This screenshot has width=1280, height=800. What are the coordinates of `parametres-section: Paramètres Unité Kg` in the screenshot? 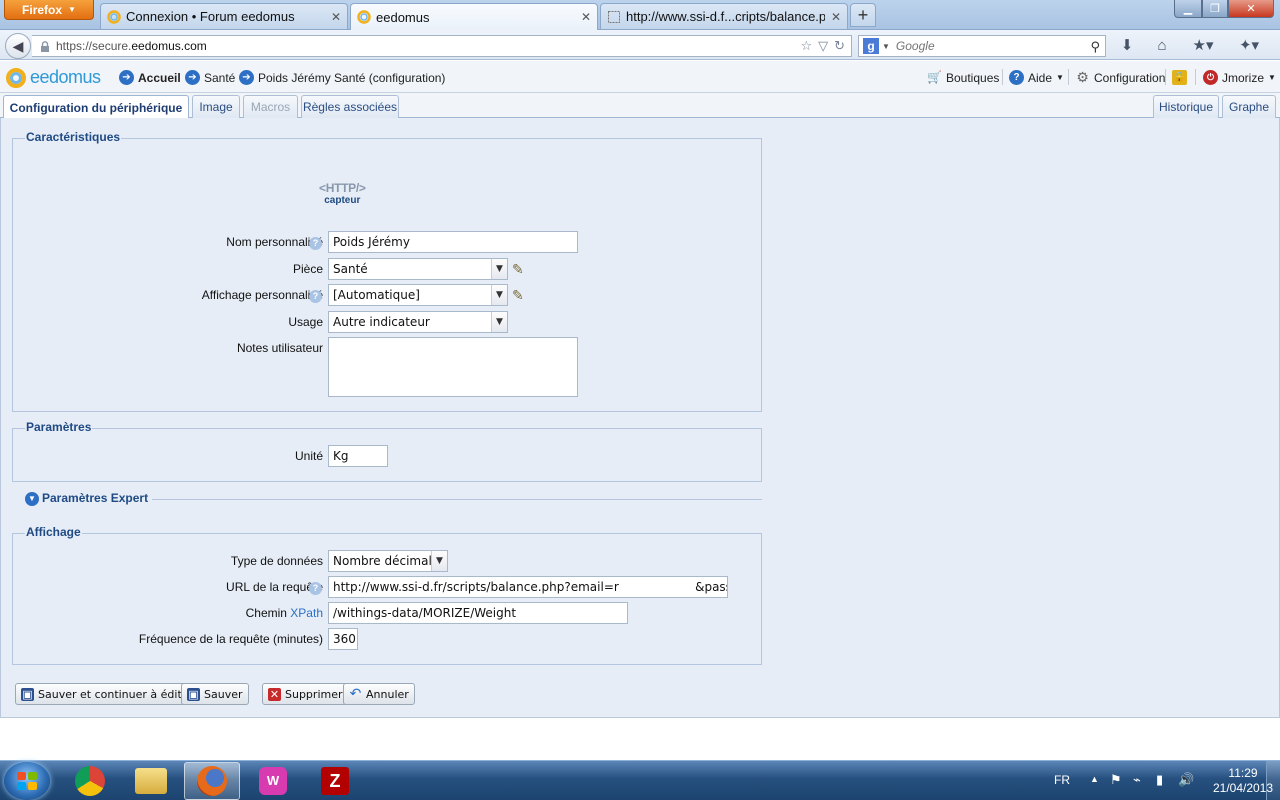 It's located at (387, 451).